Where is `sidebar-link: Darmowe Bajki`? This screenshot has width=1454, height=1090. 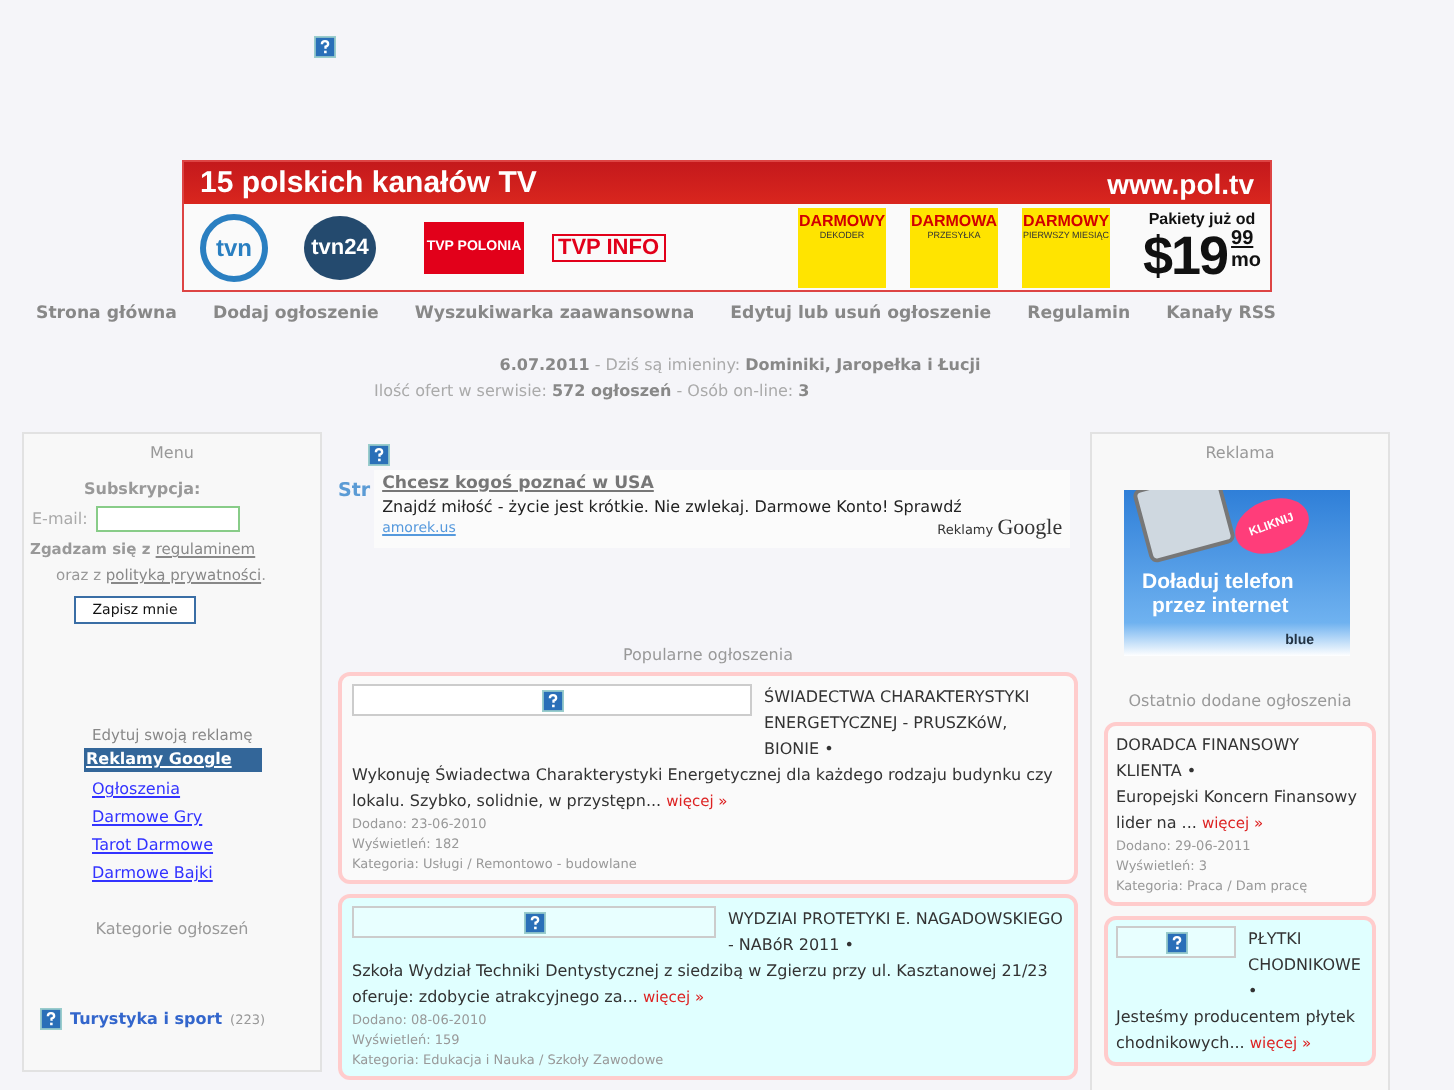 sidebar-link: Darmowe Bajki is located at coordinates (152, 874).